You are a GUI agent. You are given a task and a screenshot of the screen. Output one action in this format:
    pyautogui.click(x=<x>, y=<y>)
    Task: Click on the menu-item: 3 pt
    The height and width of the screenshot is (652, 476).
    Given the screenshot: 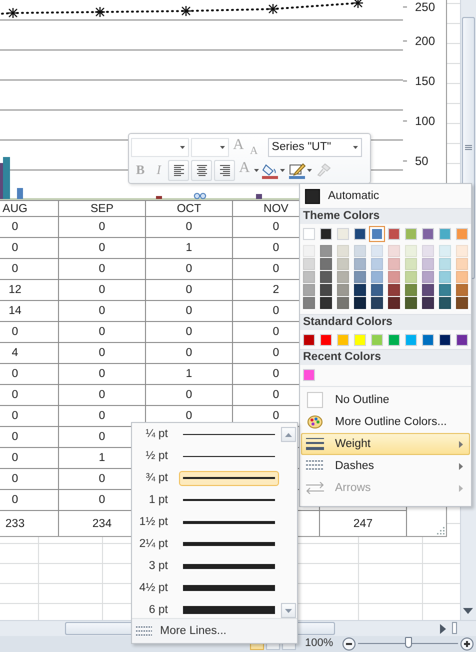 What is the action you would take?
    pyautogui.click(x=207, y=566)
    